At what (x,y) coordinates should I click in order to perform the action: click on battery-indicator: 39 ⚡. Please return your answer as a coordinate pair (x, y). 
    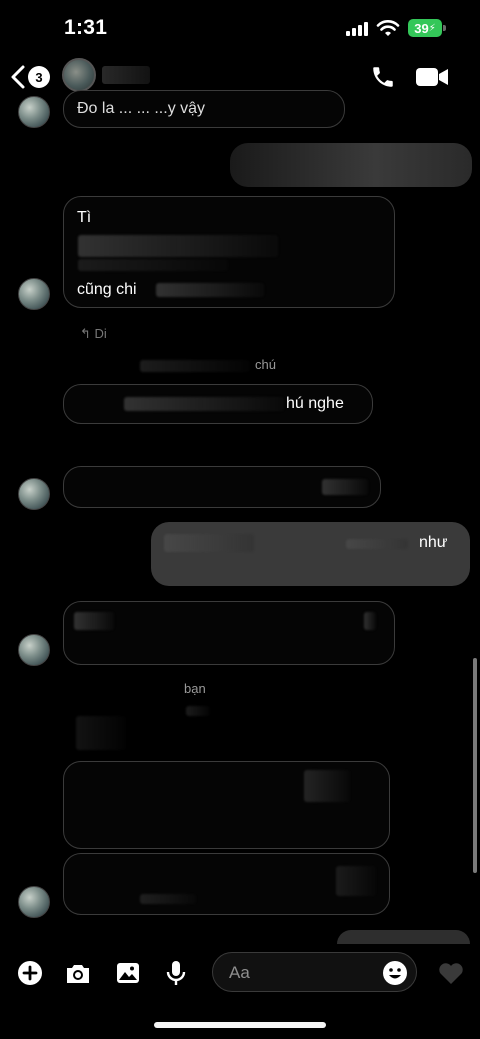
    Looking at the image, I should click on (425, 28).